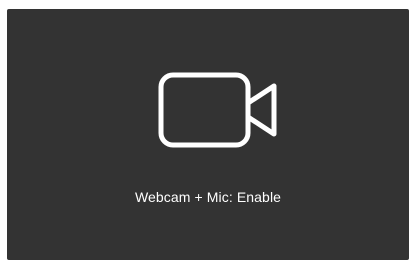 The width and height of the screenshot is (417, 266). Describe the element at coordinates (217, 110) in the screenshot. I see `video-camera-icon` at that location.